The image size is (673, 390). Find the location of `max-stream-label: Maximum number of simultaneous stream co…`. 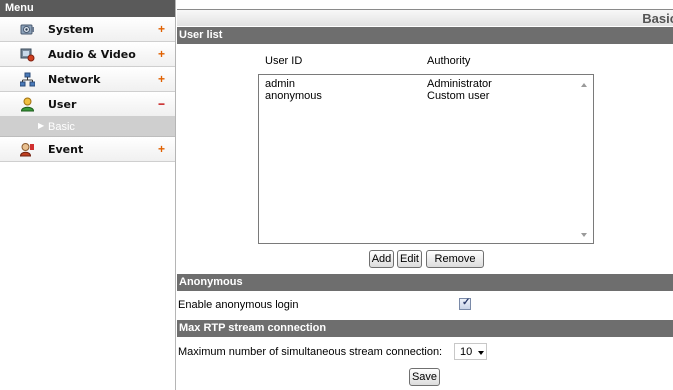

max-stream-label: Maximum number of simultaneous stream co… is located at coordinates (310, 352).